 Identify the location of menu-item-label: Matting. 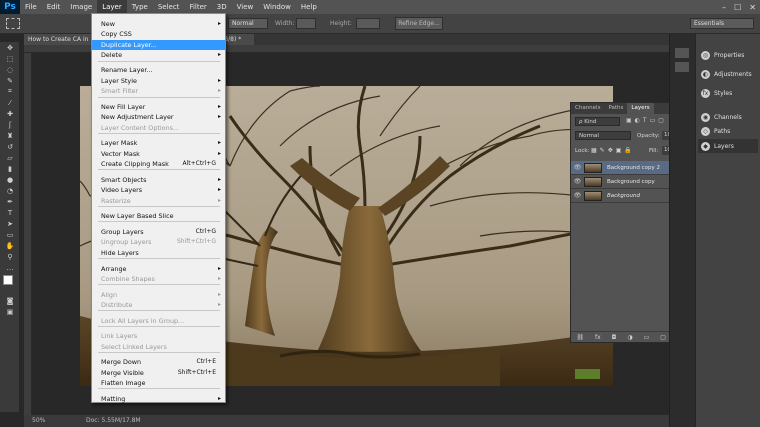
(113, 399).